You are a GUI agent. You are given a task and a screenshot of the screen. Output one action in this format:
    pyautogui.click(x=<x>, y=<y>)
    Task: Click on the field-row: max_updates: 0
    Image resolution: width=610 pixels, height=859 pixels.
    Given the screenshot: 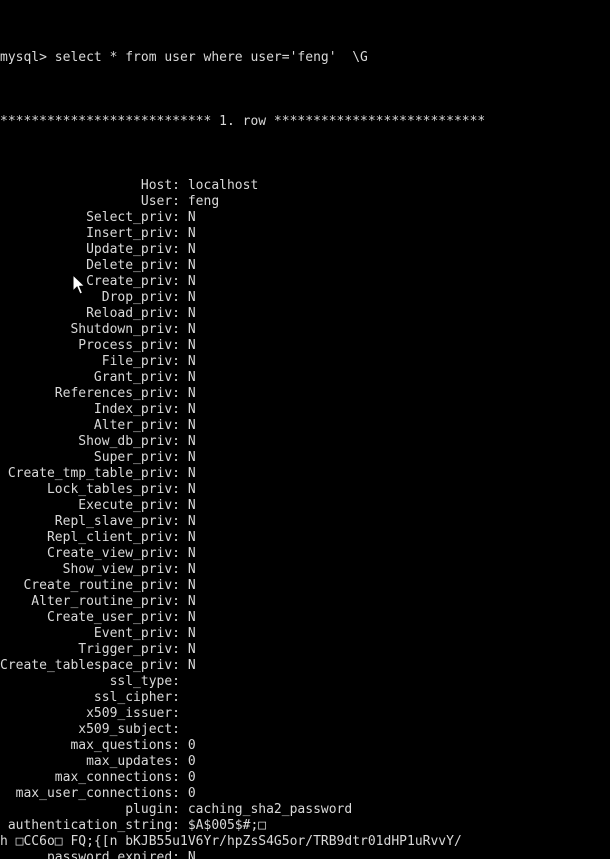 What is the action you would take?
    pyautogui.click(x=305, y=762)
    